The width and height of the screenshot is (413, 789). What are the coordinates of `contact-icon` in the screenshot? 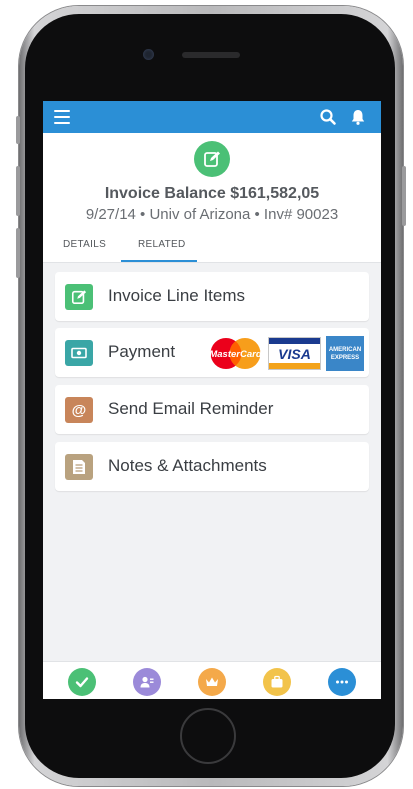 It's located at (147, 682).